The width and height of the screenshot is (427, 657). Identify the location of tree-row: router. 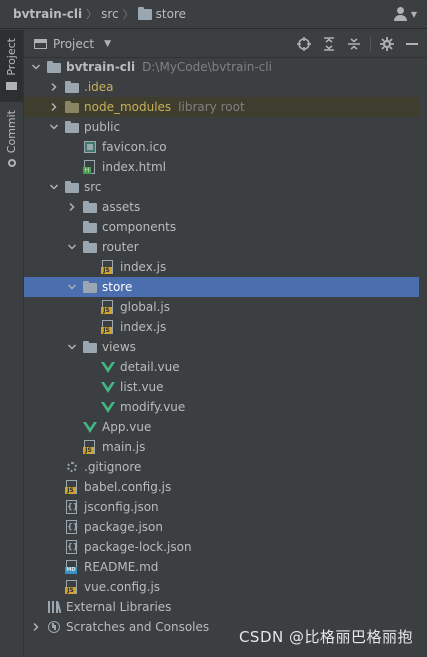
(221, 247).